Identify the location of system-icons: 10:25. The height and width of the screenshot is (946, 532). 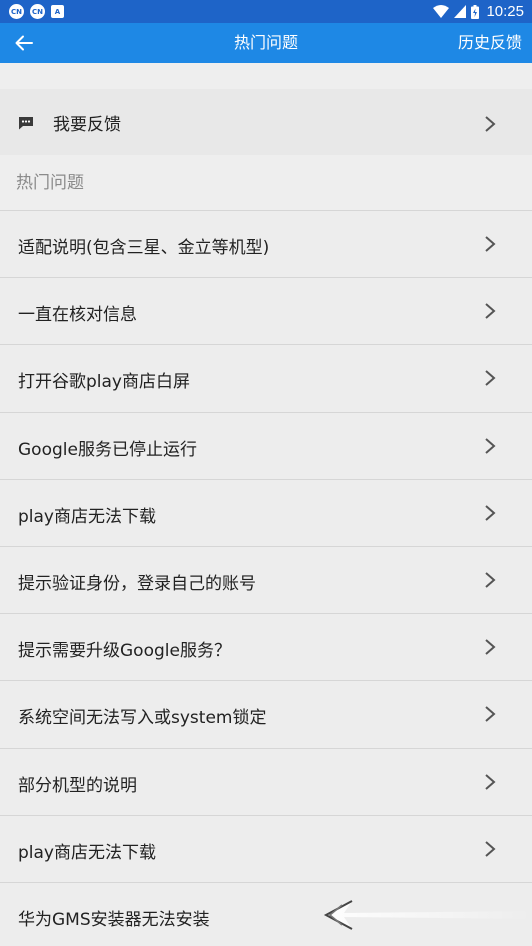
(478, 11).